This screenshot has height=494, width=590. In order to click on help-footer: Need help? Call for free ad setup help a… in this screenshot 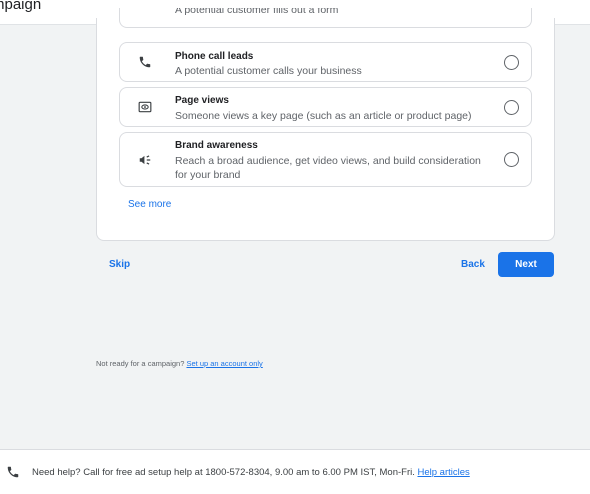, I will do `click(295, 471)`.